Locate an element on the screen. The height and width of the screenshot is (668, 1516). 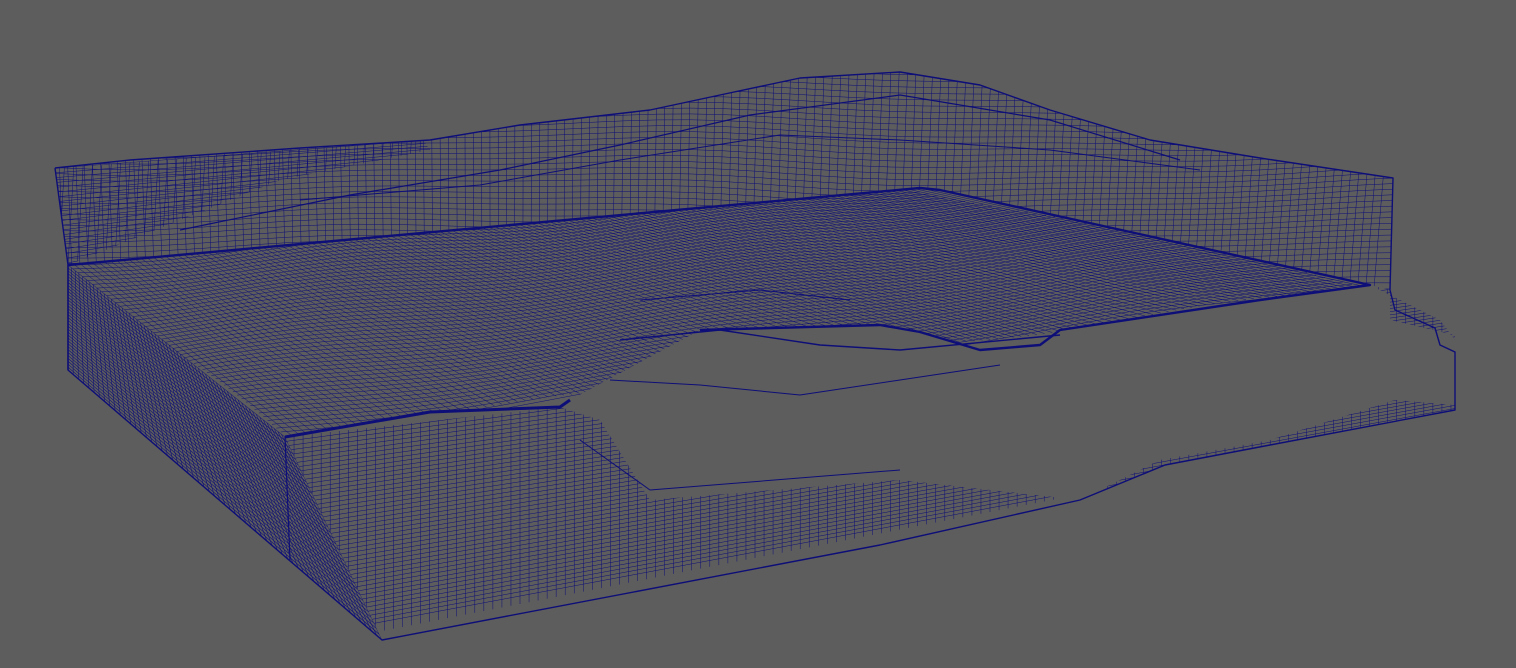
domain-boundary-ring is located at coordinates (427, 418).